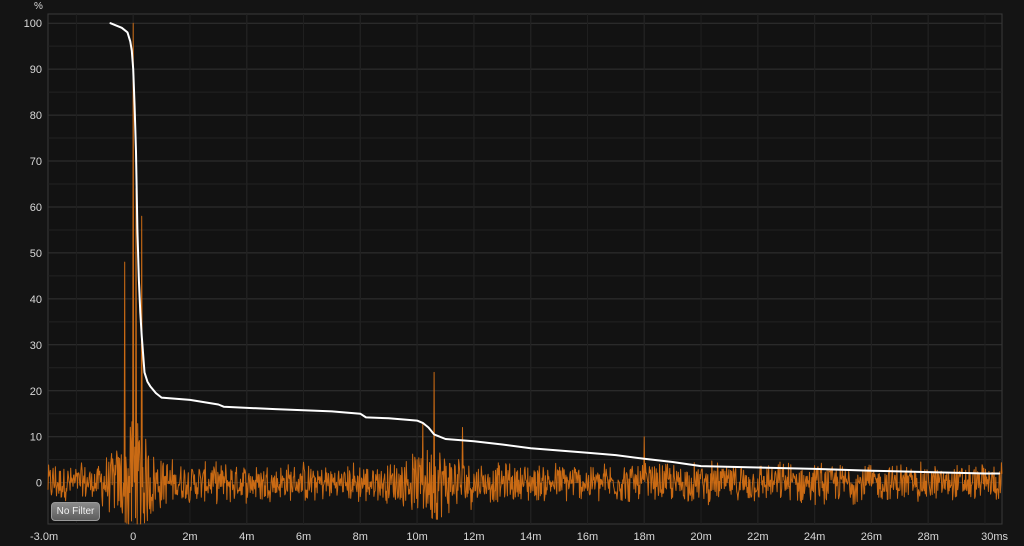 This screenshot has width=1024, height=546. I want to click on y-tick-label: 50, so click(36, 254).